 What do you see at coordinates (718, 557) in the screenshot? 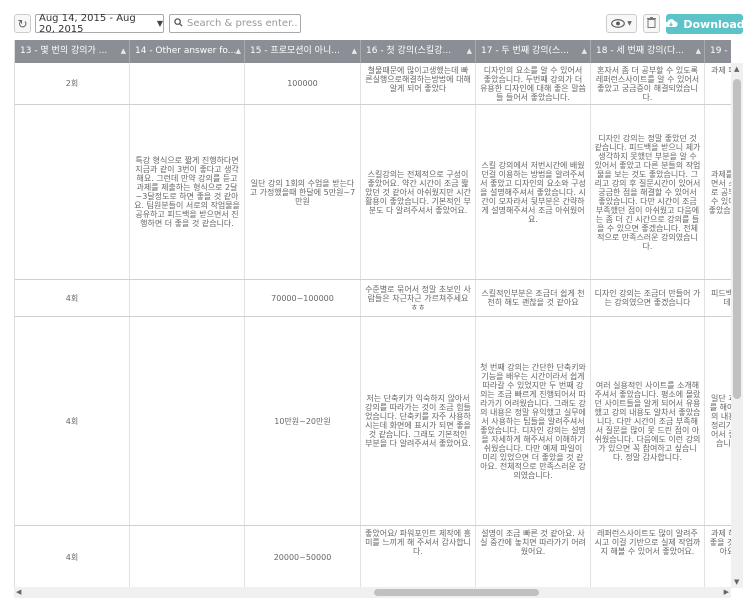
I see `cell-assignment: 과제 해도 좋을 것 같아요` at bounding box center [718, 557].